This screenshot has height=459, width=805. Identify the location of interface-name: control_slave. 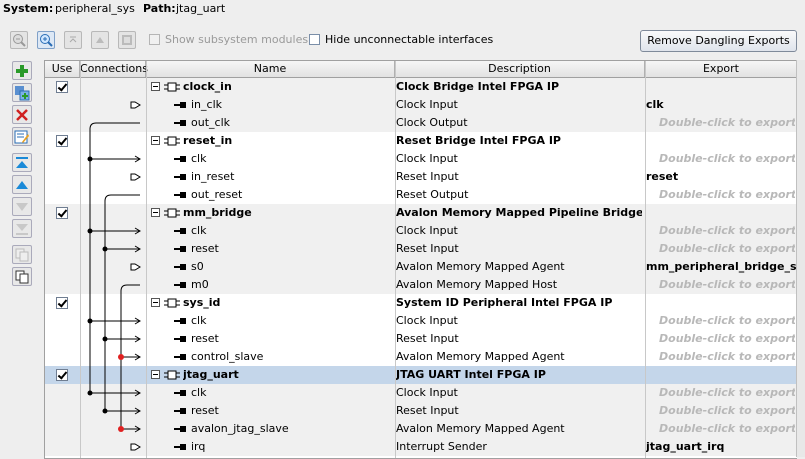
(291, 357).